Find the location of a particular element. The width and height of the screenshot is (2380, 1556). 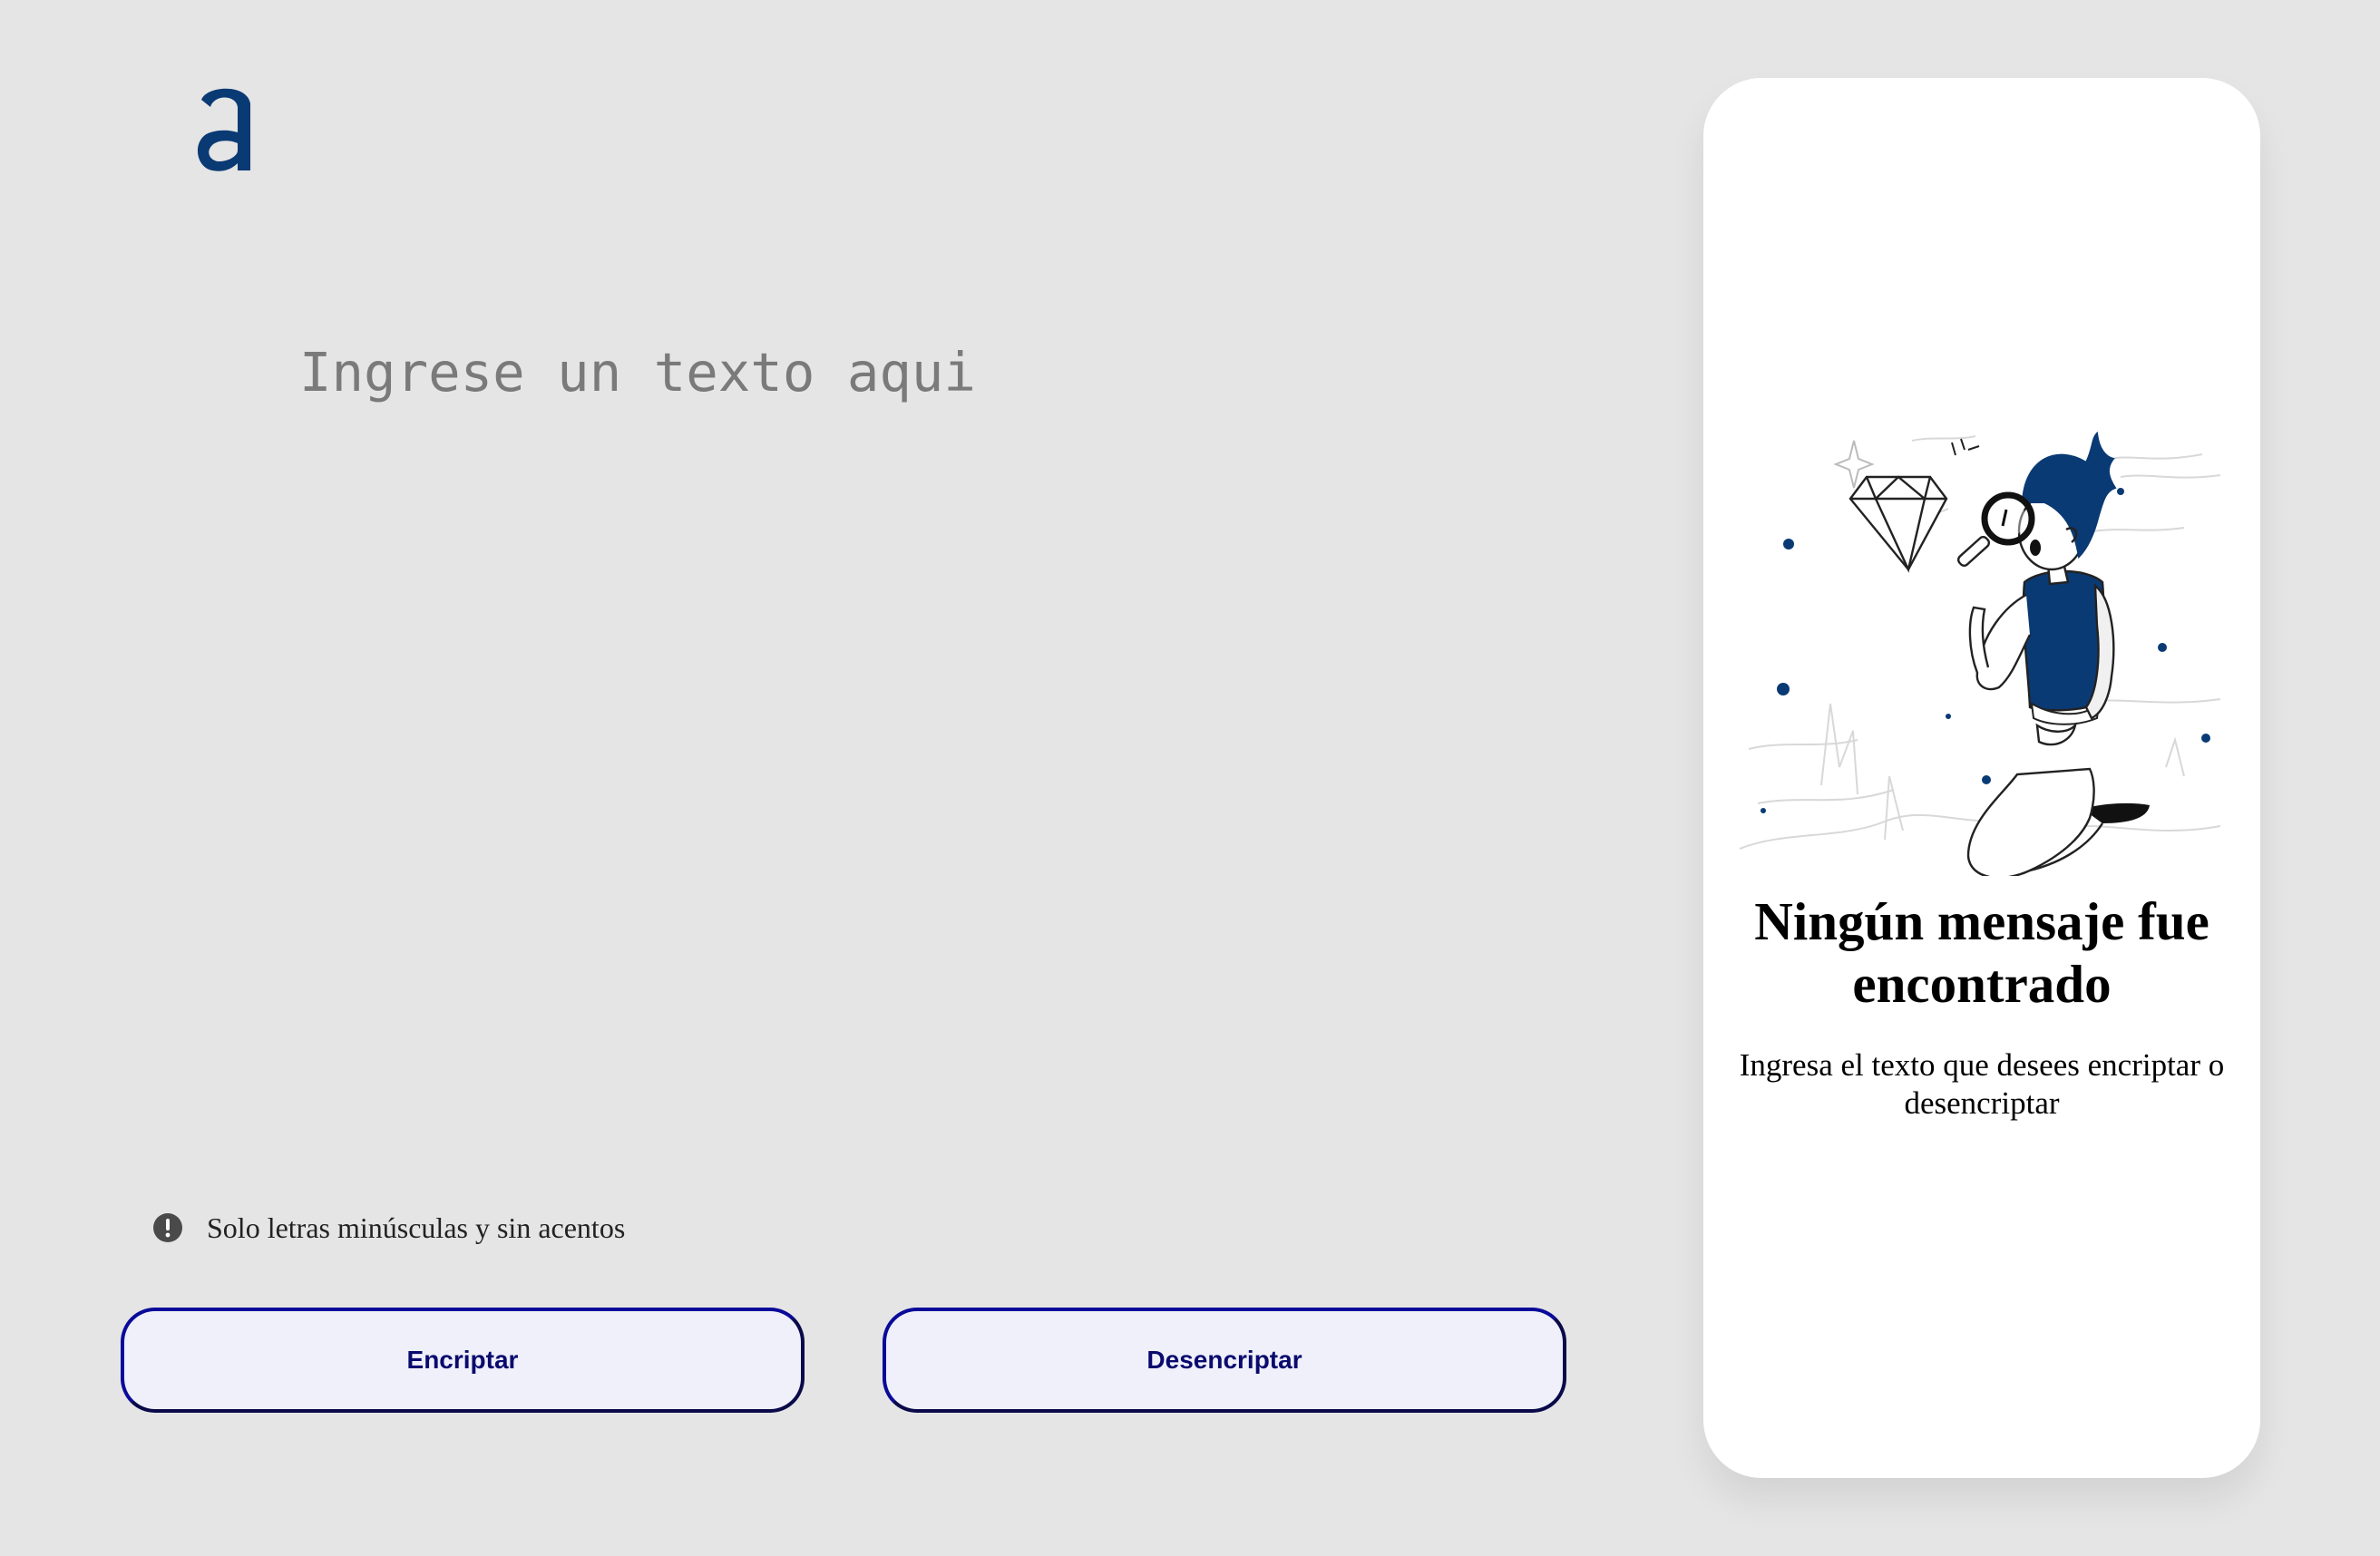

empty-state-title: Ningún mensaje fue encontrado is located at coordinates (1981, 952).